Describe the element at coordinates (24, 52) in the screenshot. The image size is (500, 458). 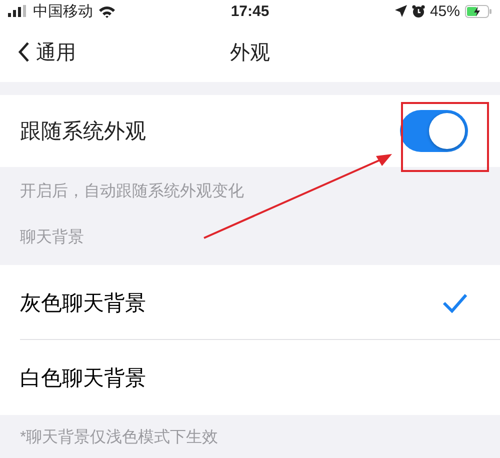
I see `chevron-left-icon` at that location.